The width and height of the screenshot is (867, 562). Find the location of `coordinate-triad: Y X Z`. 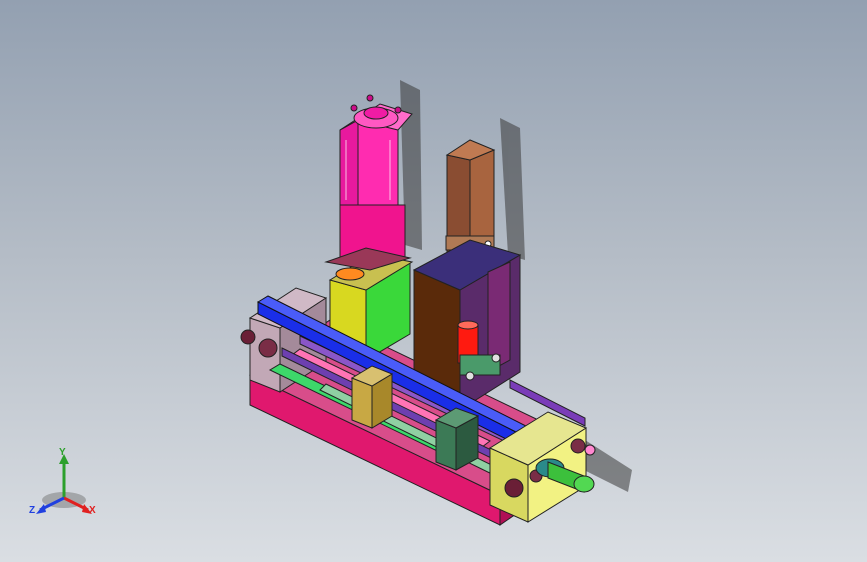

coordinate-triad: Y X Z is located at coordinates (64, 486).